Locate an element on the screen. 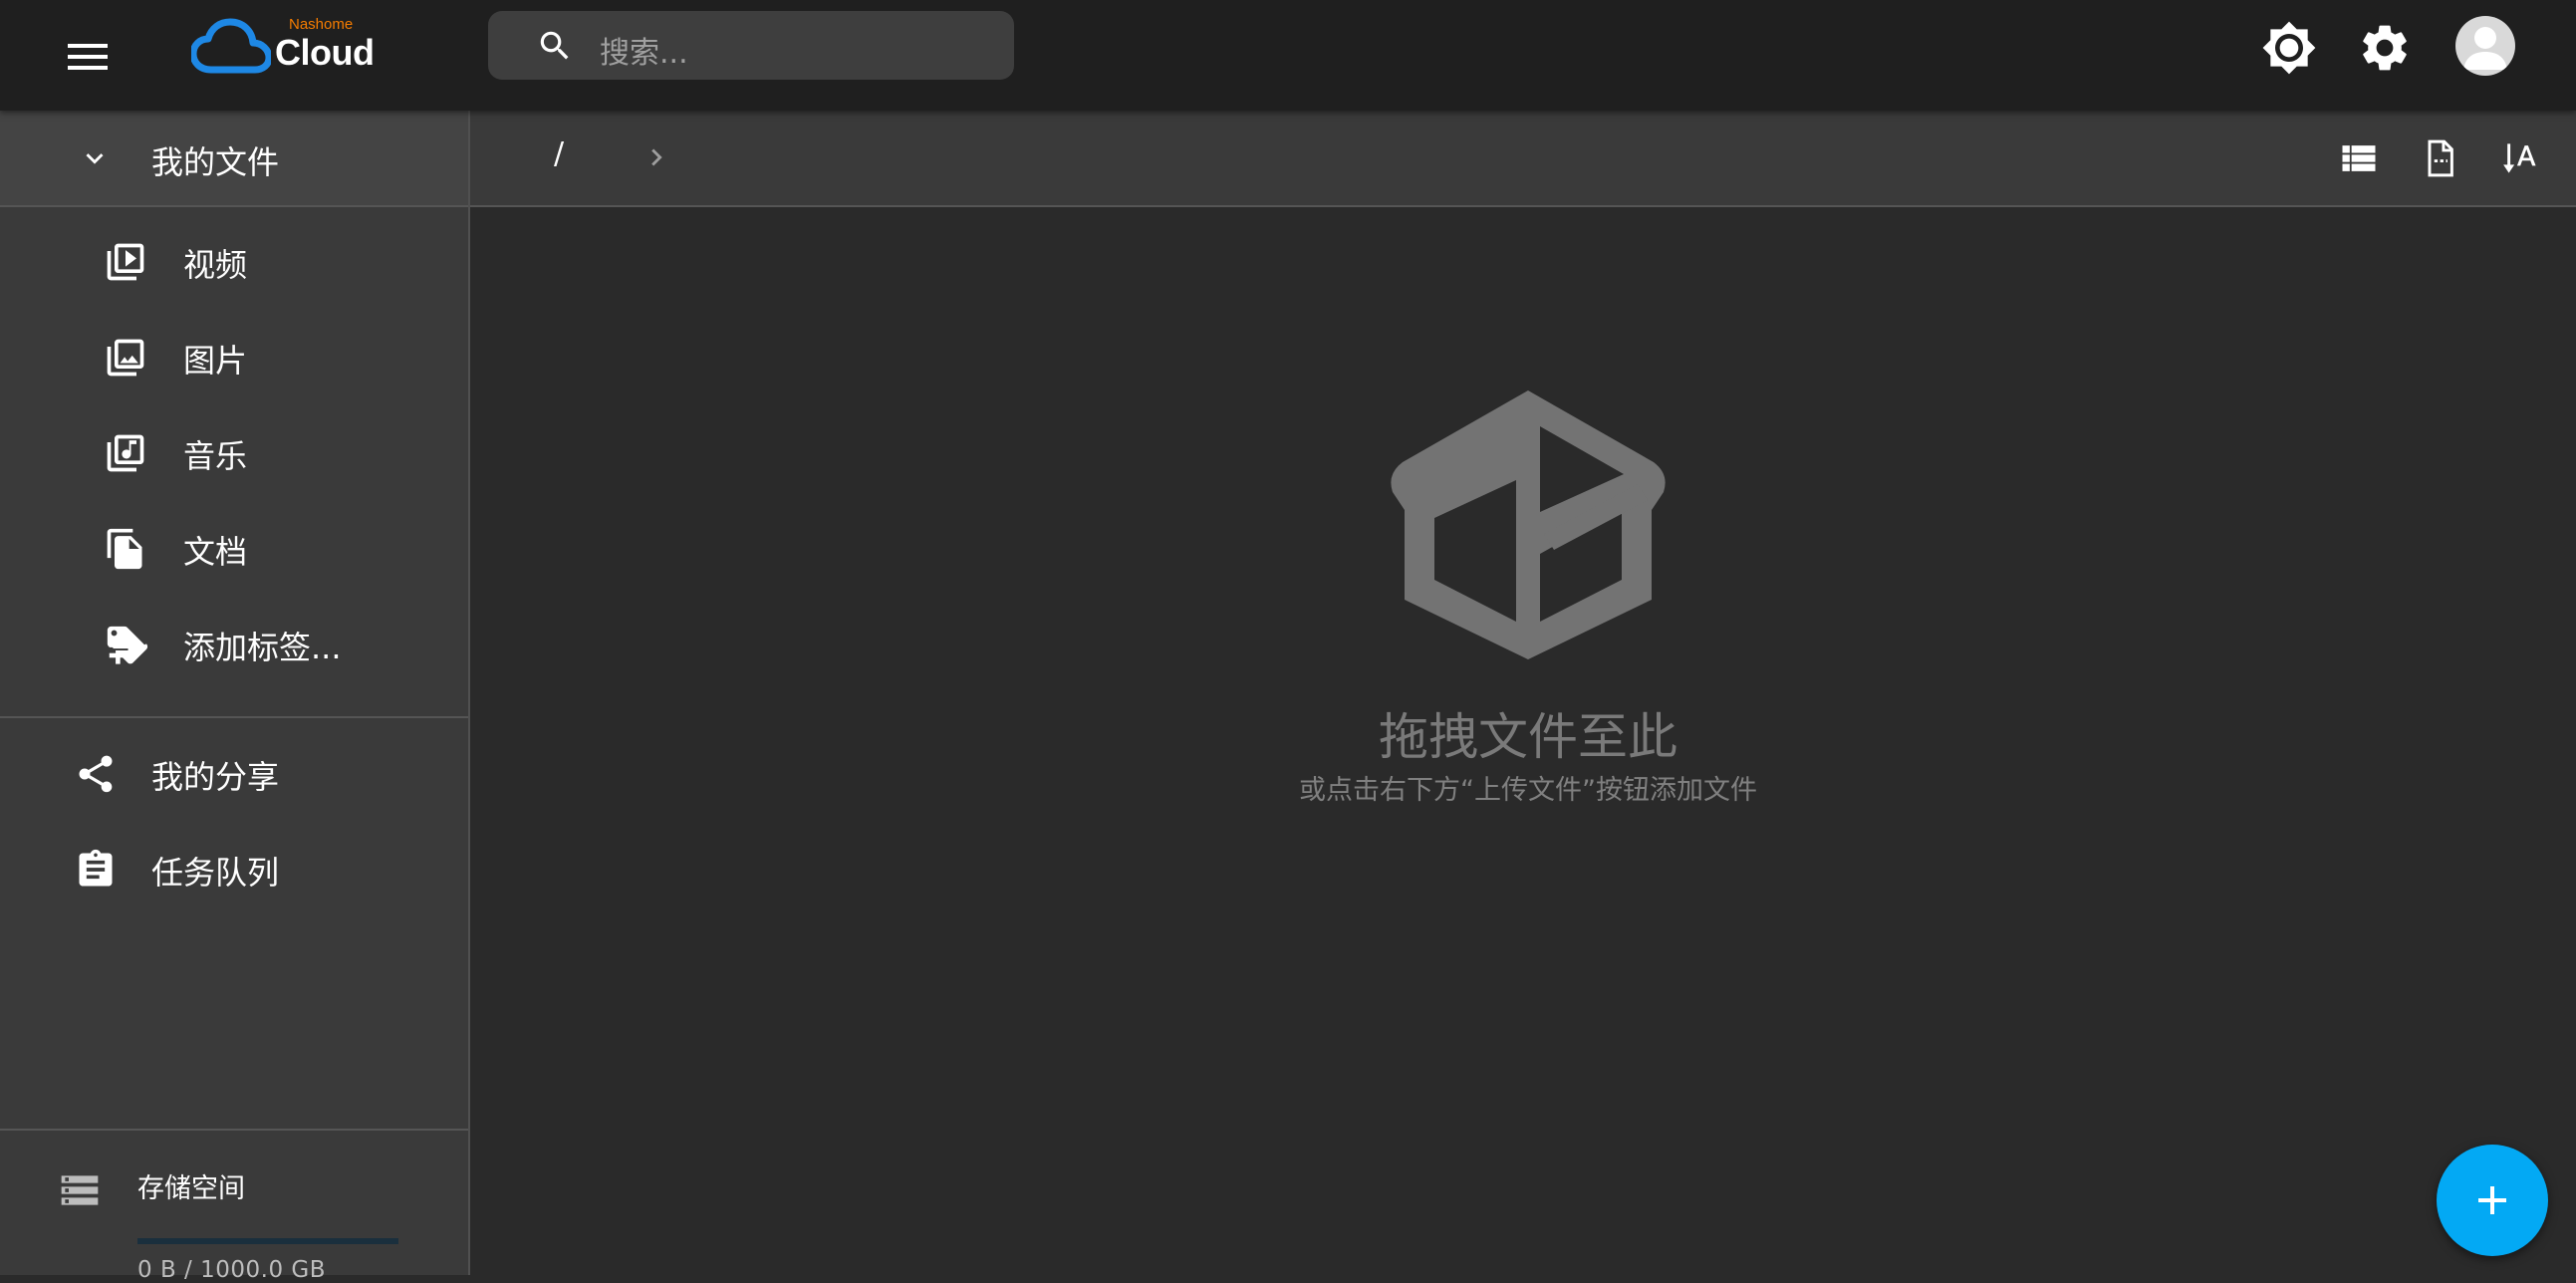 This screenshot has height=1283, width=2576. person-icon is located at coordinates (2485, 48).